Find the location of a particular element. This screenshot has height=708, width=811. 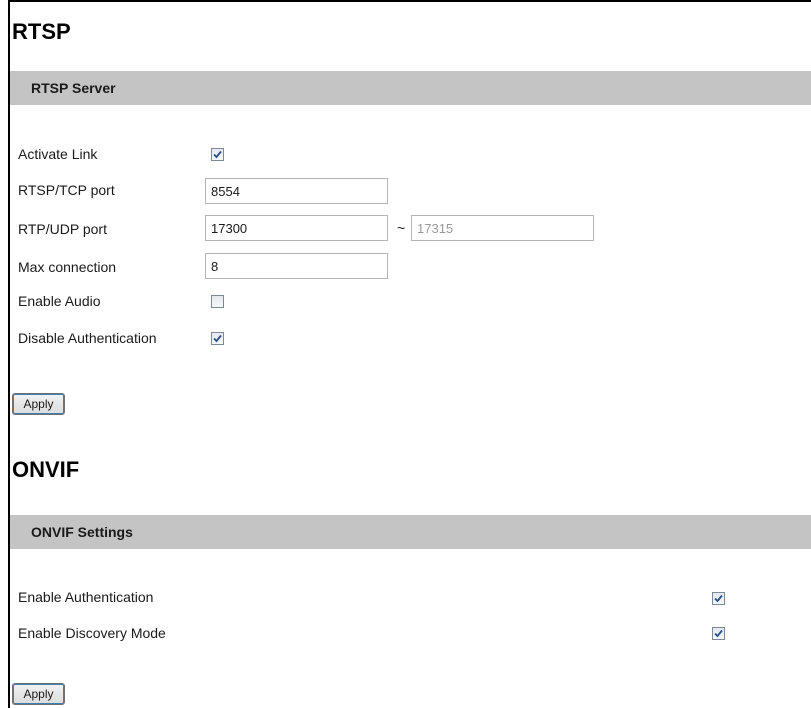

disable-authentication-checkbox is located at coordinates (217, 338).